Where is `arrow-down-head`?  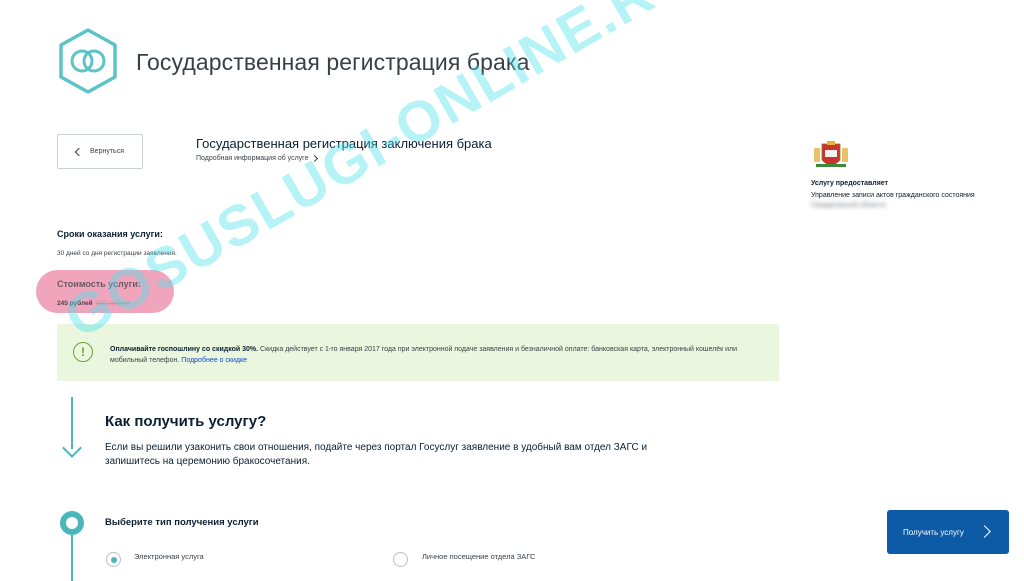 arrow-down-head is located at coordinates (72, 448).